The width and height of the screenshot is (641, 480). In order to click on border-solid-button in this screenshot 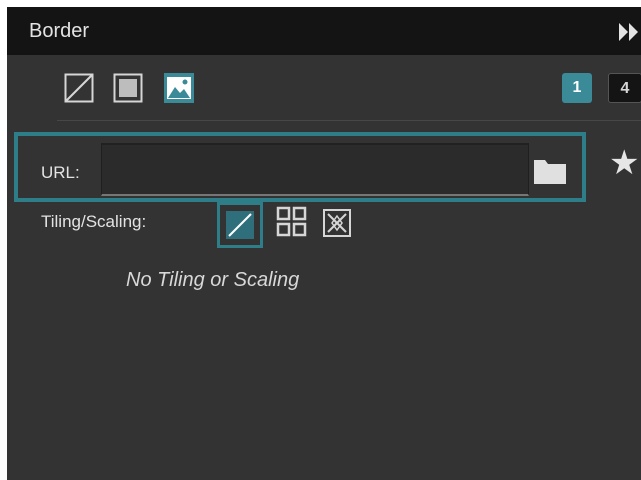, I will do `click(128, 88)`.